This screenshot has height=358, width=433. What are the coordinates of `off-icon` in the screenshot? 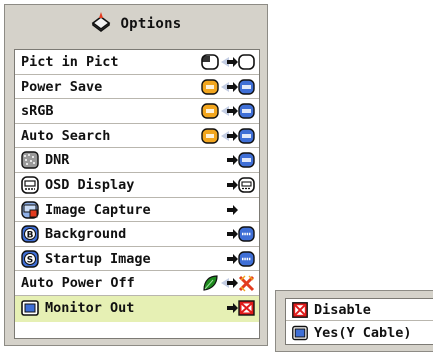 It's located at (246, 86).